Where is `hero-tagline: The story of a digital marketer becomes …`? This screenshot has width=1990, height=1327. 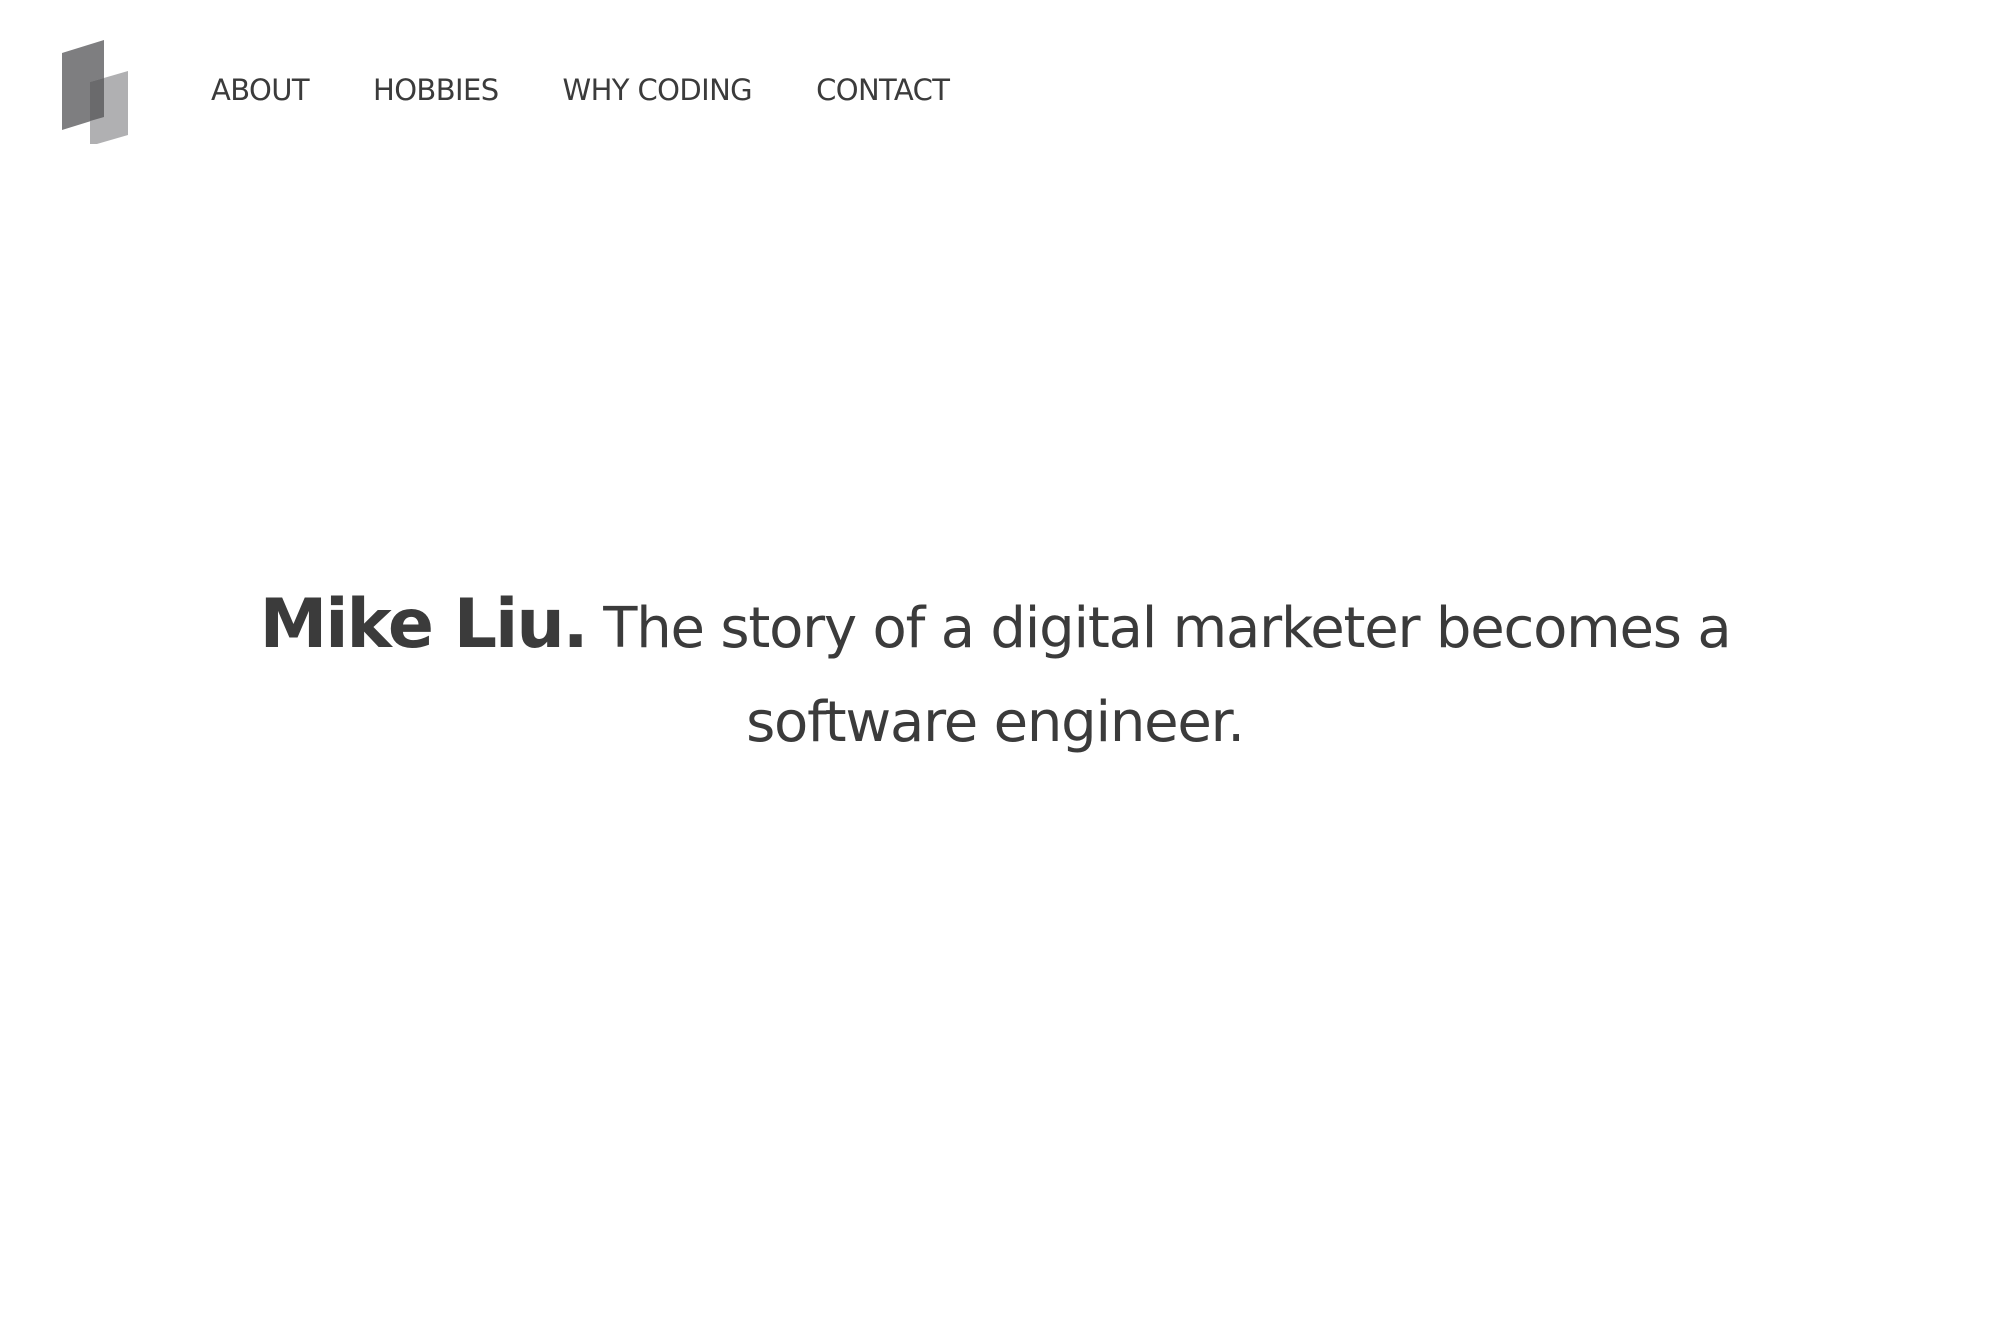
hero-tagline: The story of a digital marketer becomes … is located at coordinates (1167, 675).